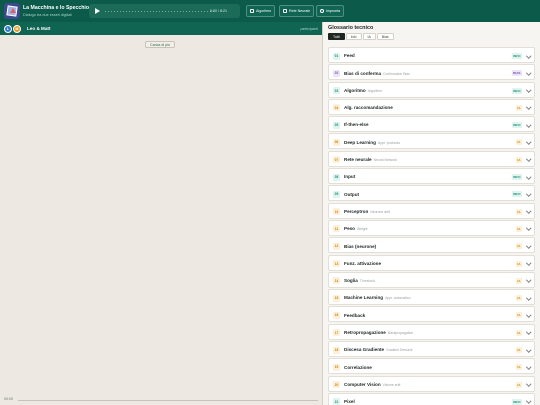 This screenshot has width=540, height=405. Describe the element at coordinates (431, 72) in the screenshot. I see `glossary-item: 02 Bias di conferma Confirmation Bias BIAS` at that location.